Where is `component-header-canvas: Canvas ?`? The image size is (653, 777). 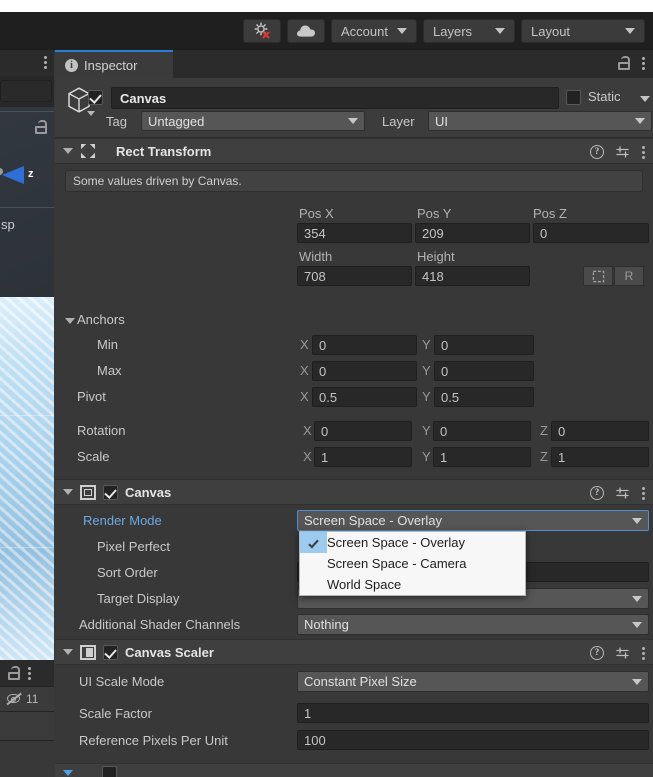 component-header-canvas: Canvas ? is located at coordinates (354, 492).